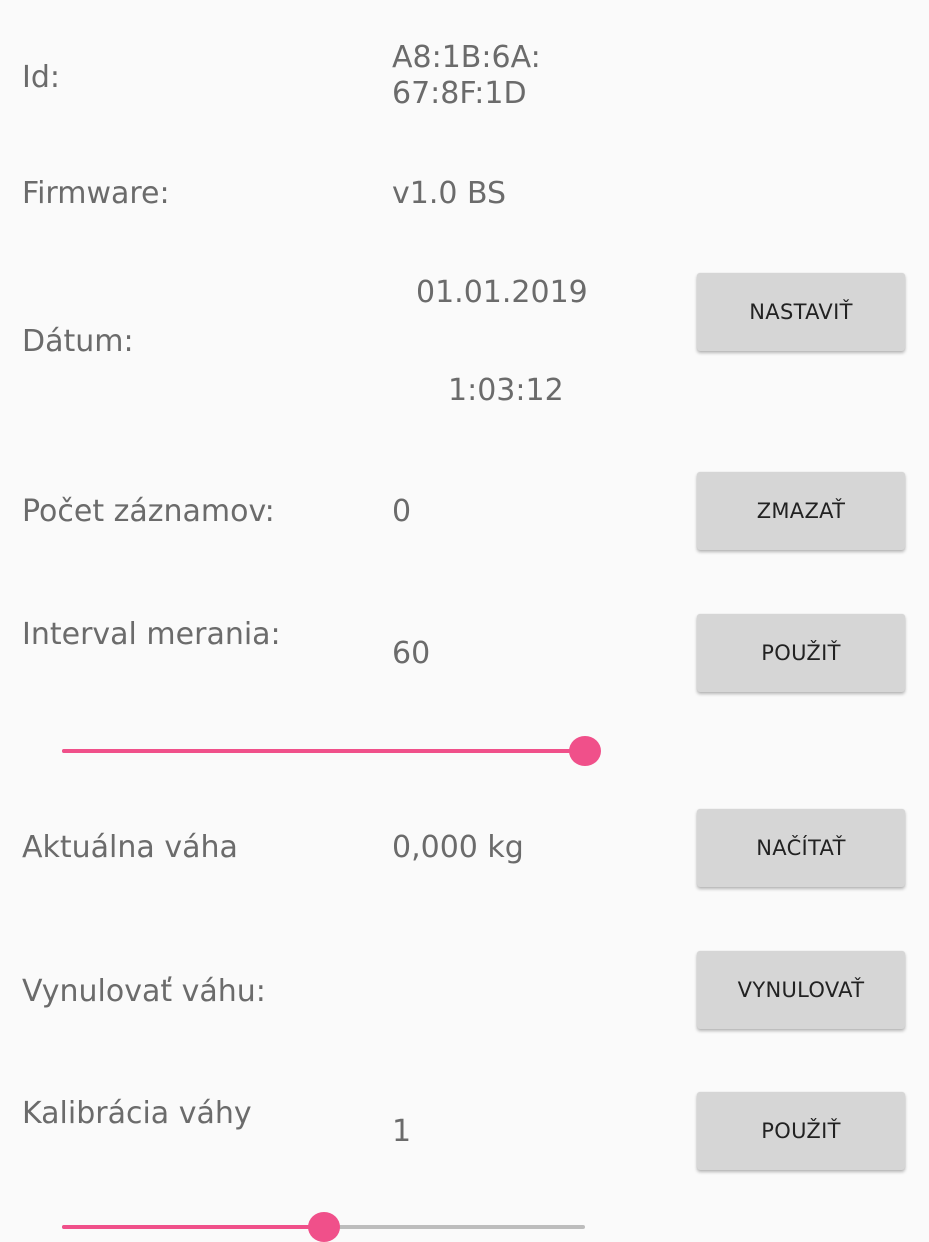 This screenshot has height=1242, width=929. Describe the element at coordinates (78, 341) in the screenshot. I see `date-label: Dátum:` at that location.